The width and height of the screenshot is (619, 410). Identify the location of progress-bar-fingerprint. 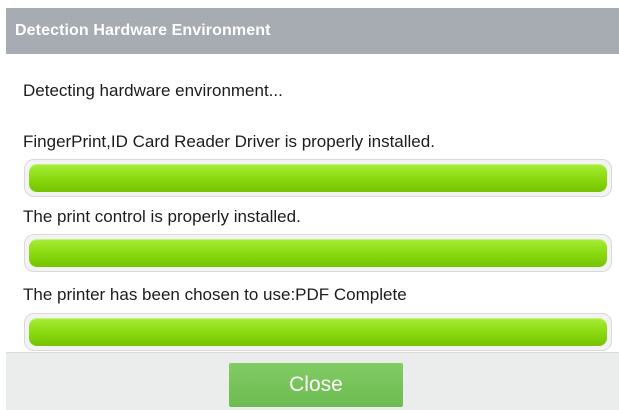
(318, 178).